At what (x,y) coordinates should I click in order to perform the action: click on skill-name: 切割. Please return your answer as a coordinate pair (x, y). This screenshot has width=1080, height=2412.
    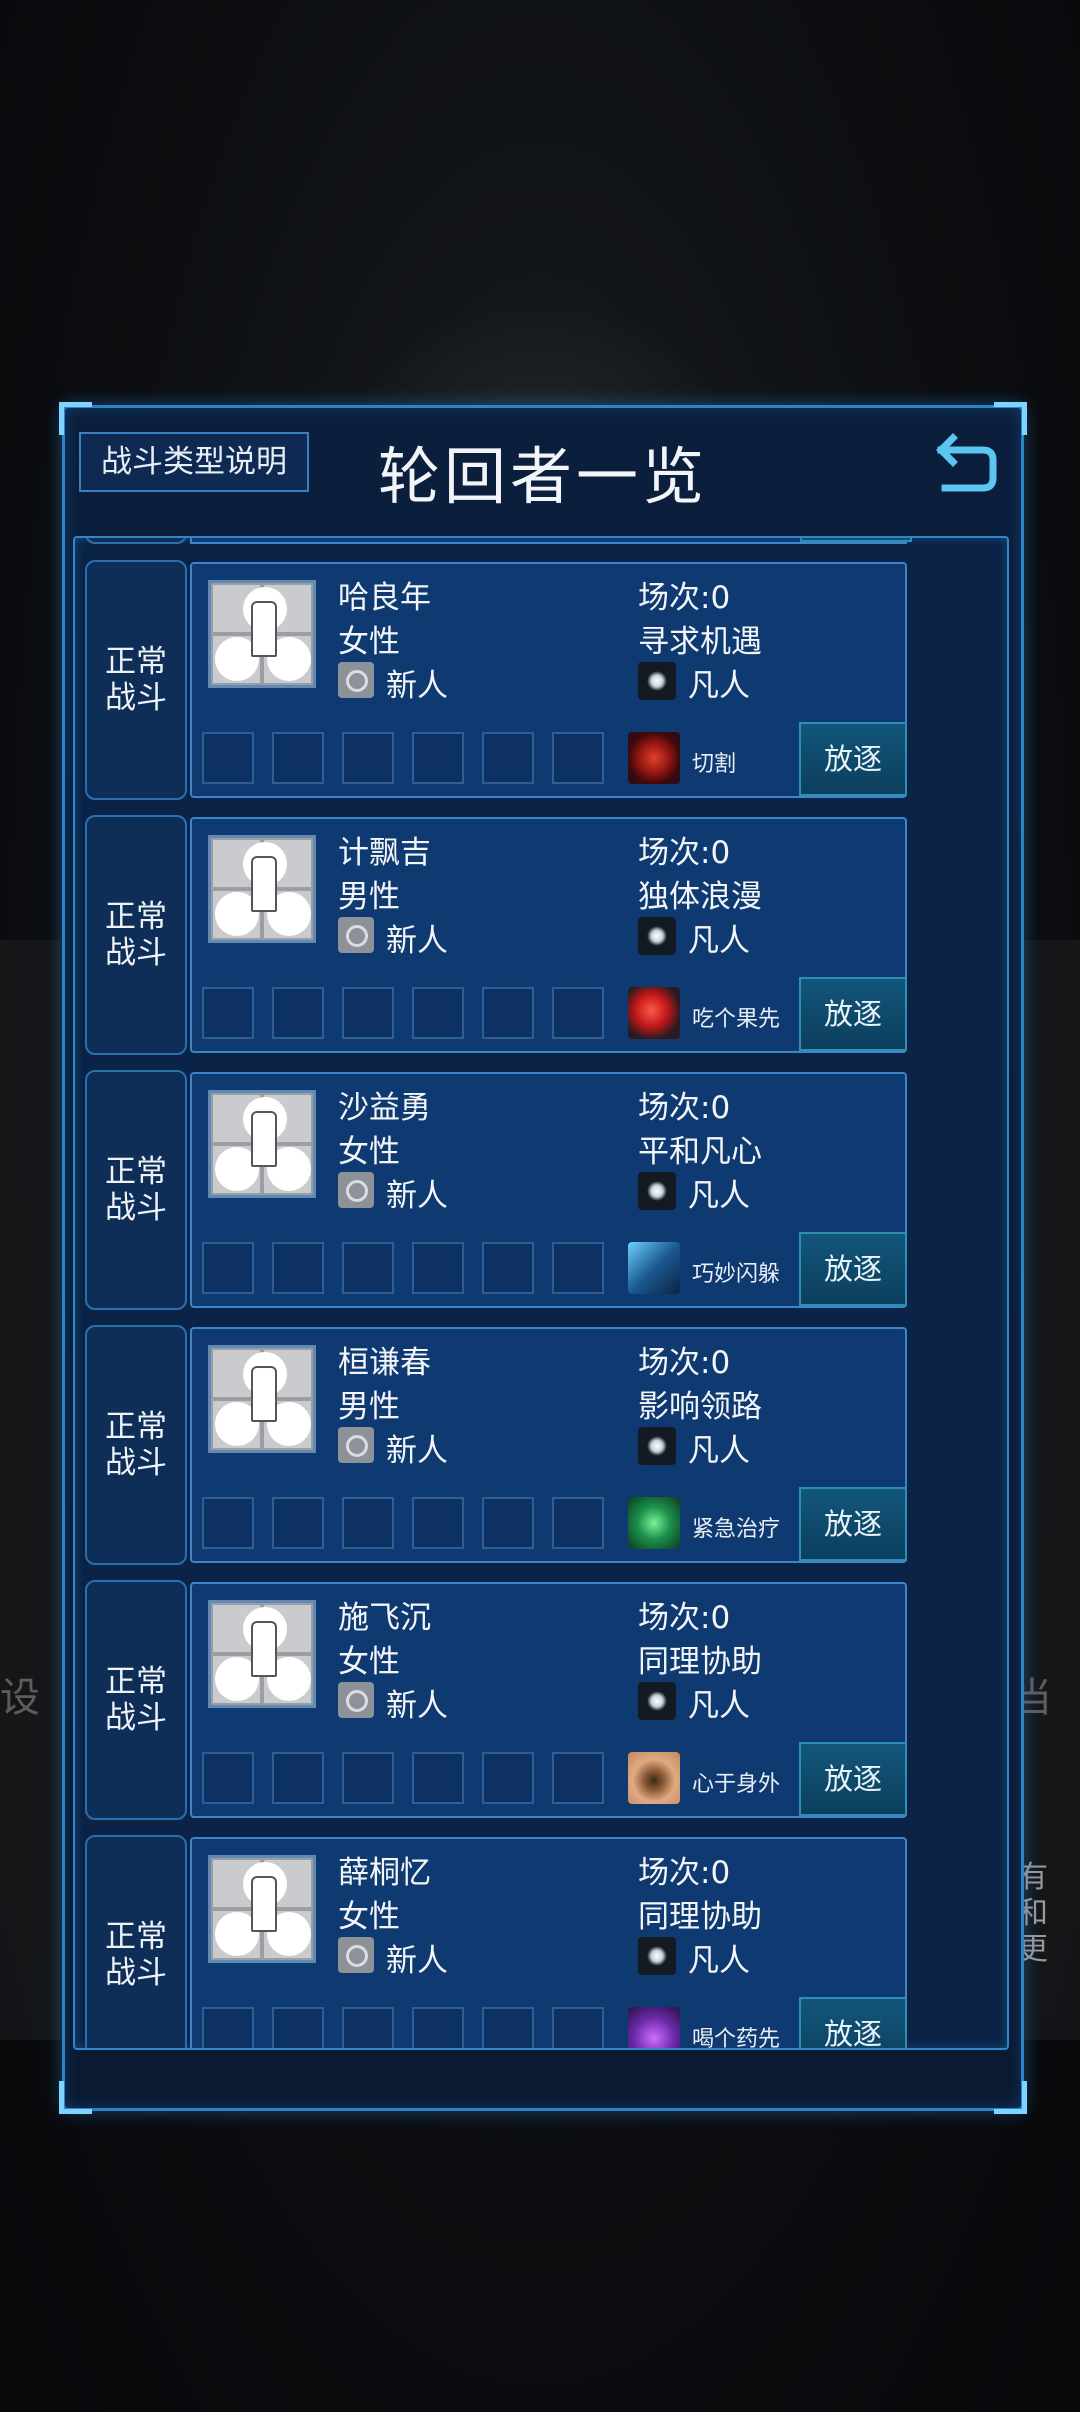
    Looking at the image, I should click on (714, 764).